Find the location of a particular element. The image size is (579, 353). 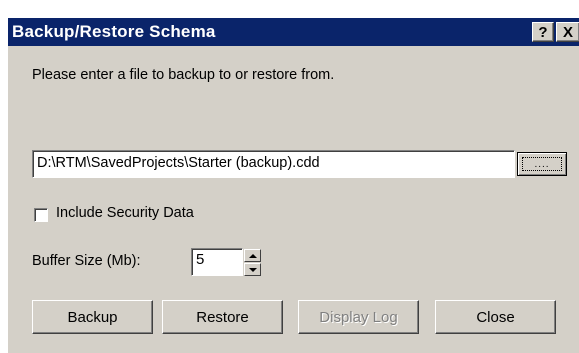

display-log-button: Display Log is located at coordinates (358, 317).